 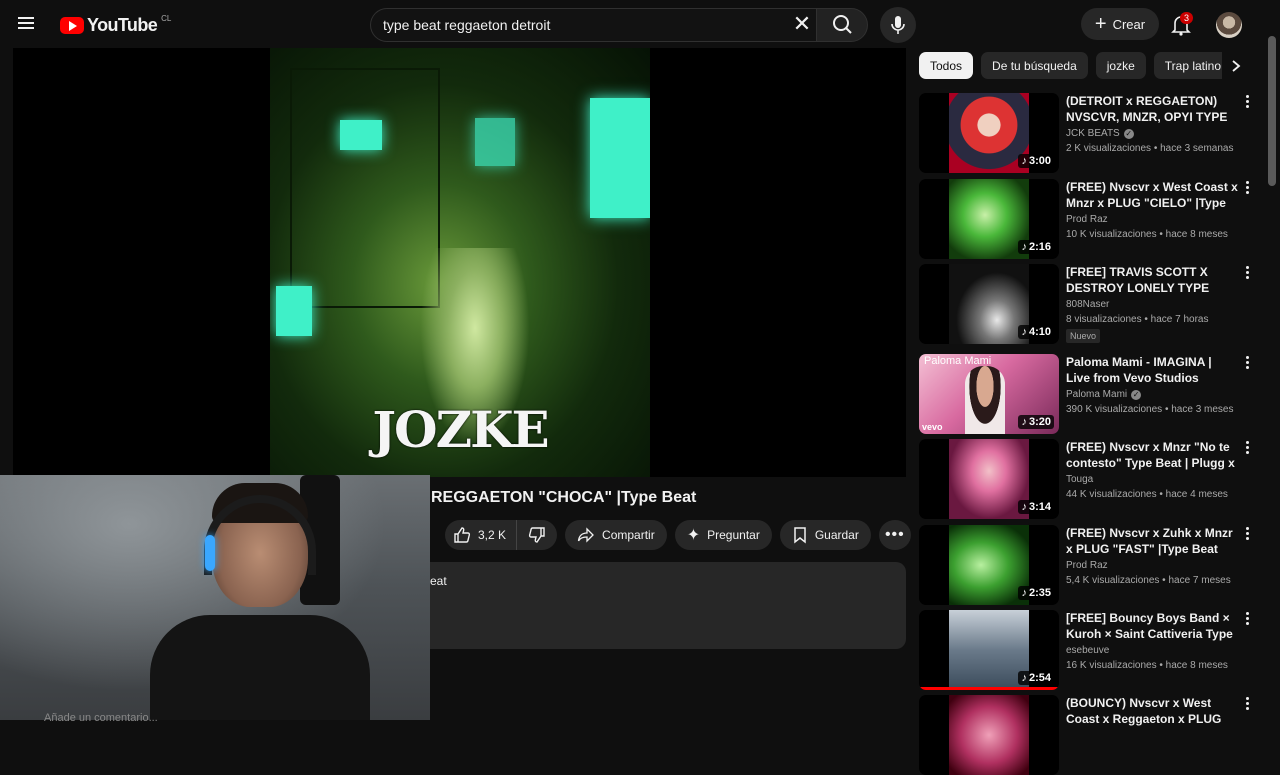 What do you see at coordinates (1229, 25) in the screenshot?
I see `account-avatar` at bounding box center [1229, 25].